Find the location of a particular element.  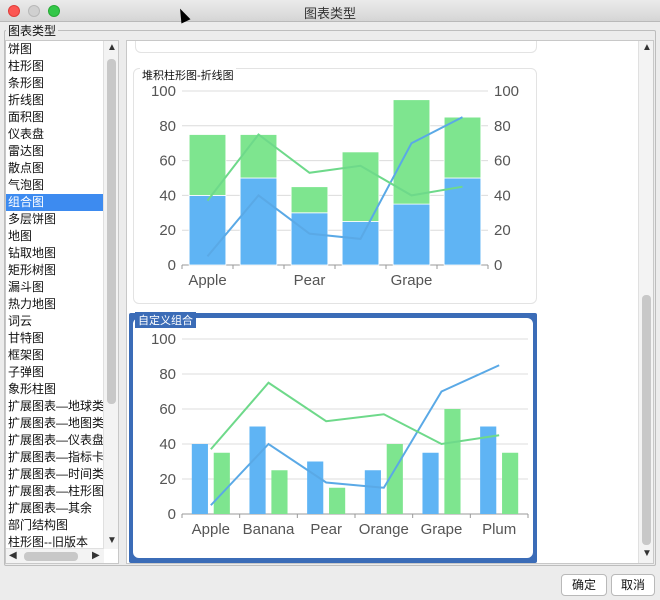

chart-type-item: 甘特图 is located at coordinates (55, 338).